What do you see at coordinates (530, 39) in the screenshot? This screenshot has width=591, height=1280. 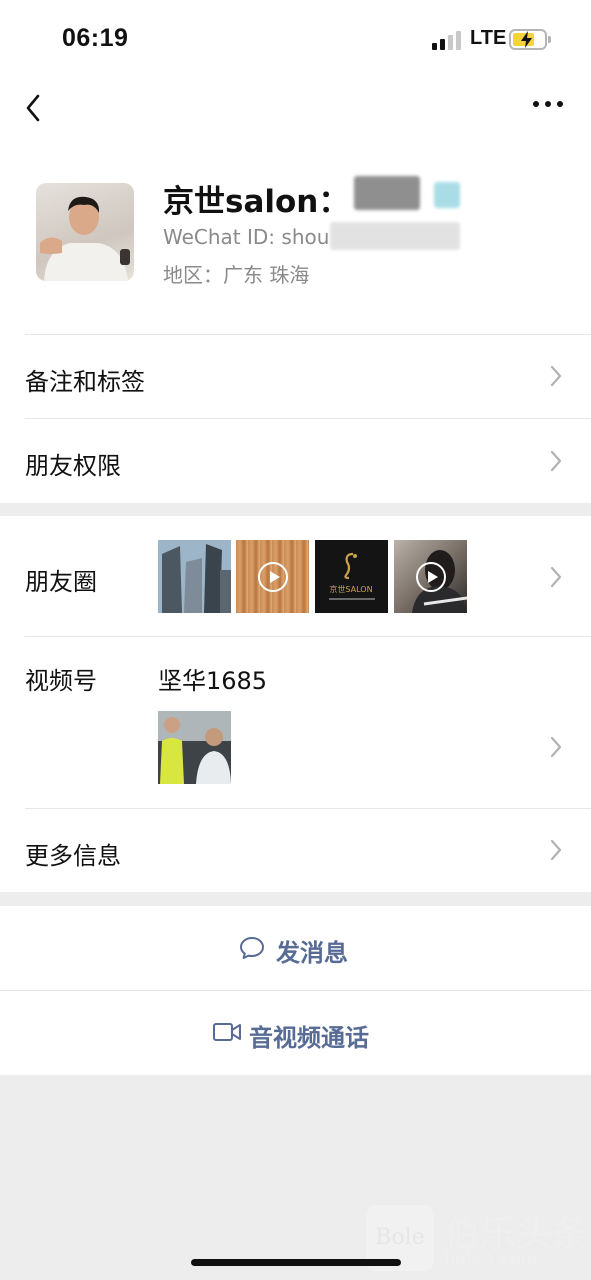 I see `battery-icon` at bounding box center [530, 39].